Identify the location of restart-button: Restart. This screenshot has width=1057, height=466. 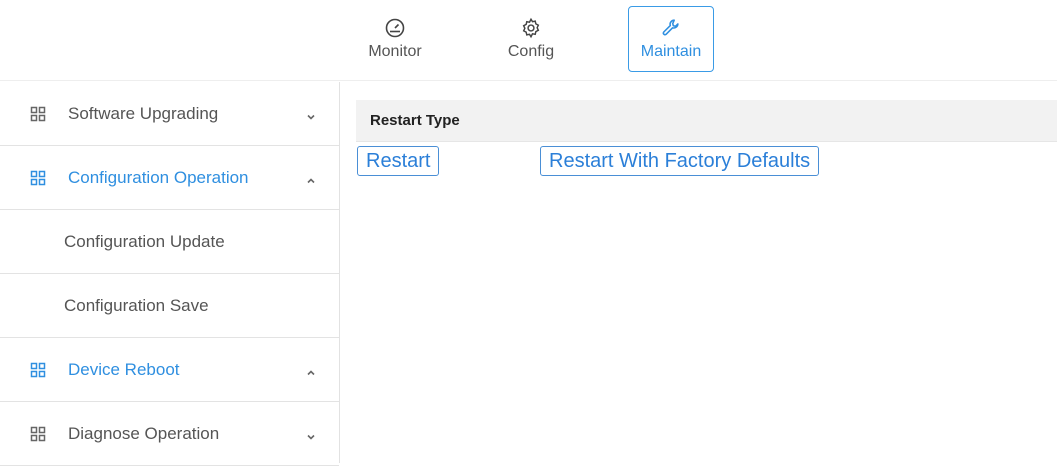
(398, 161).